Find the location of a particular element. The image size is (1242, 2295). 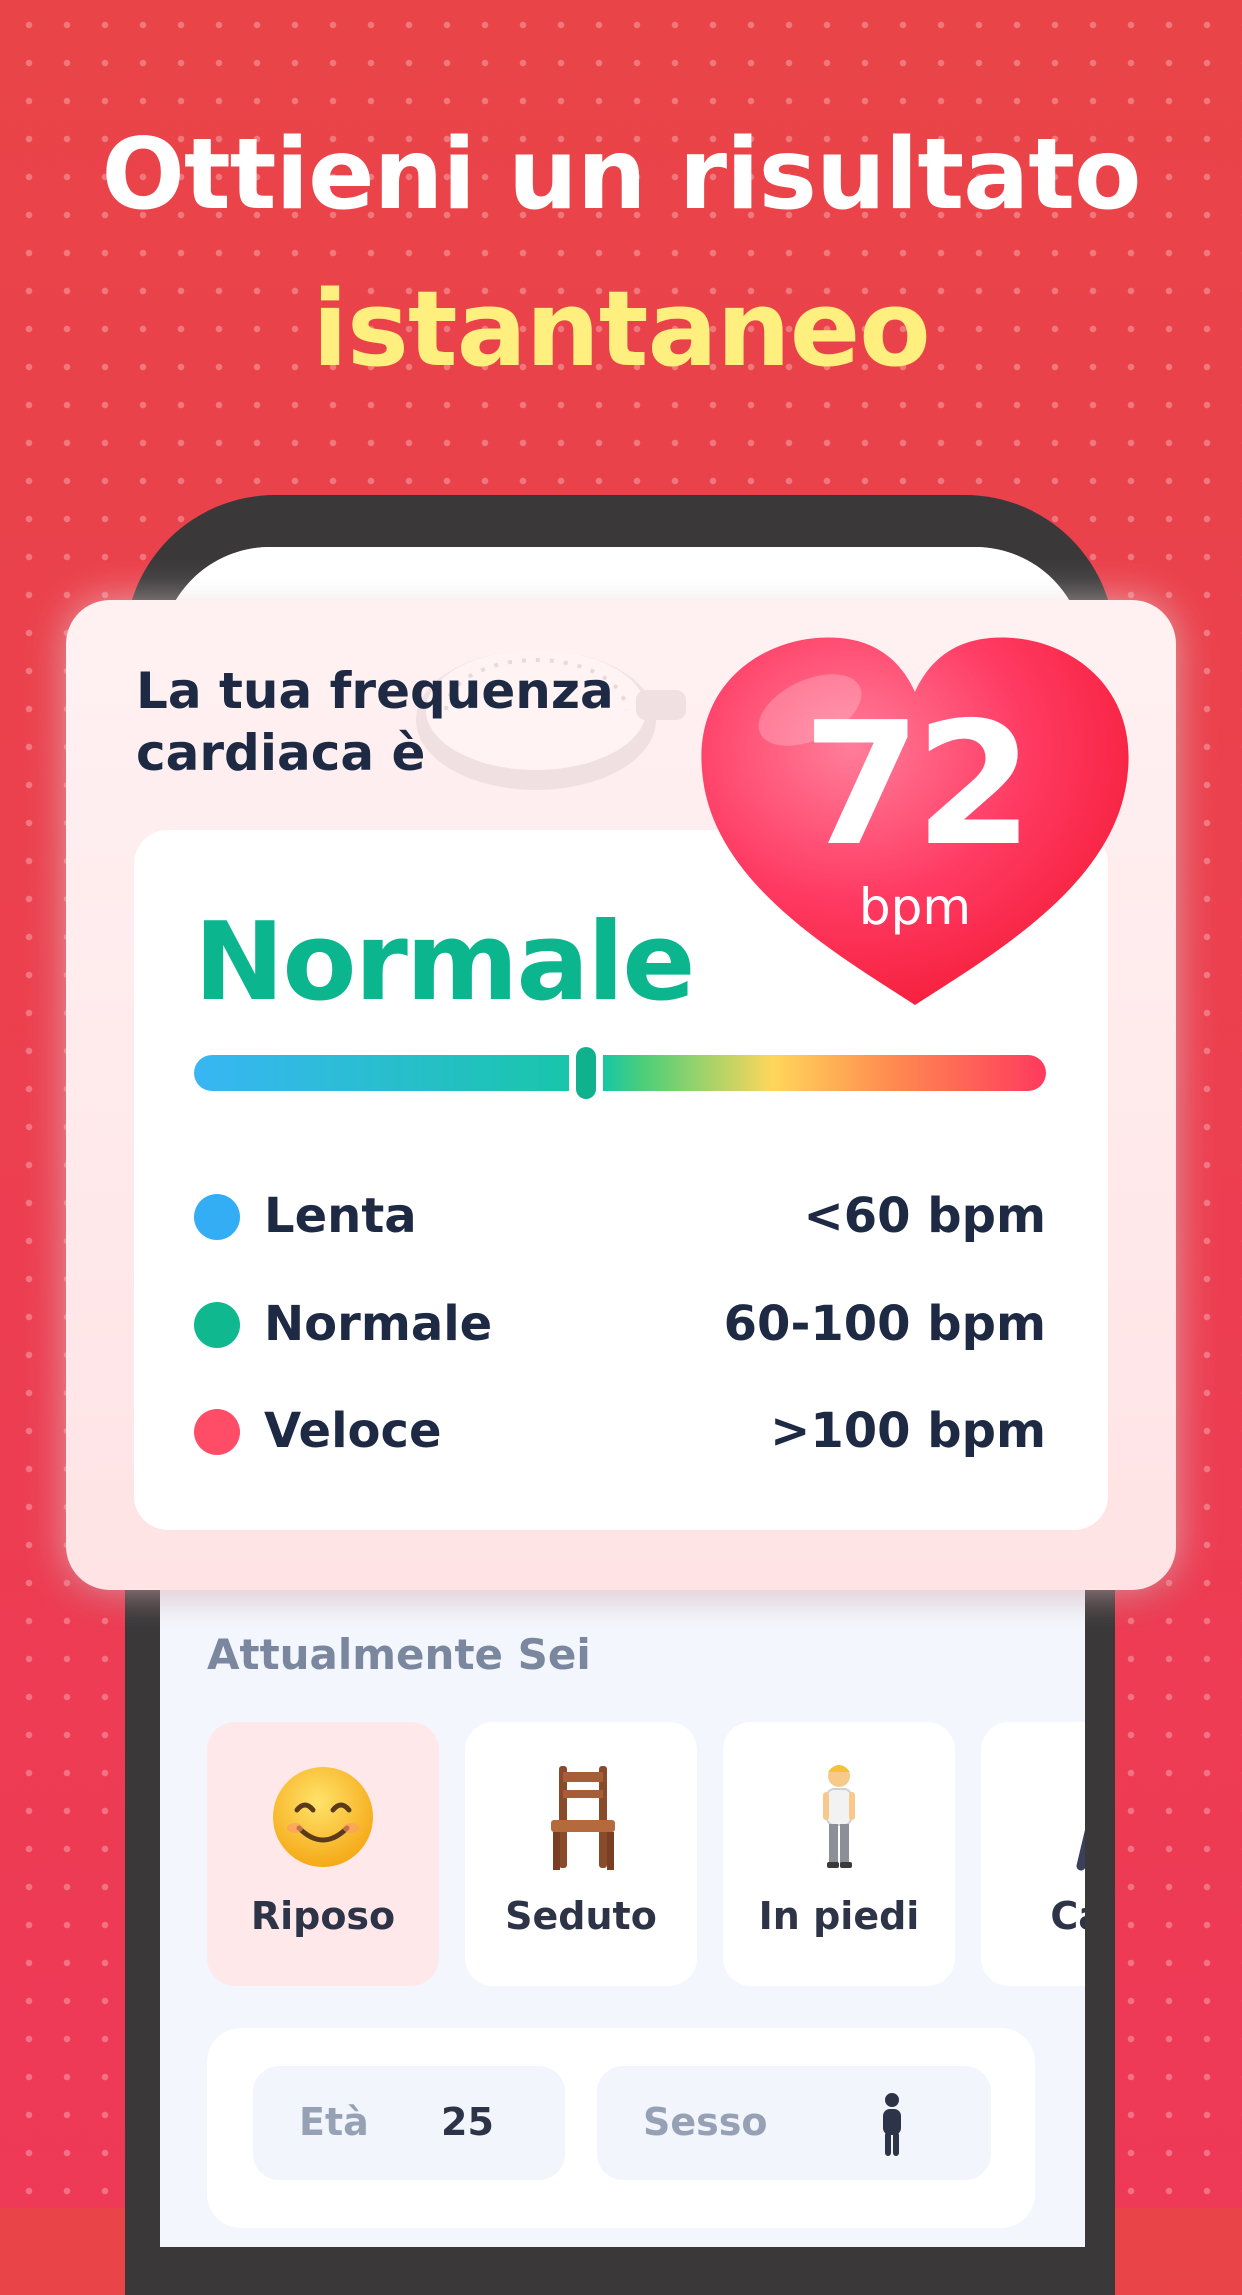

legend-value: 60-100 bpm is located at coordinates (884, 1324).